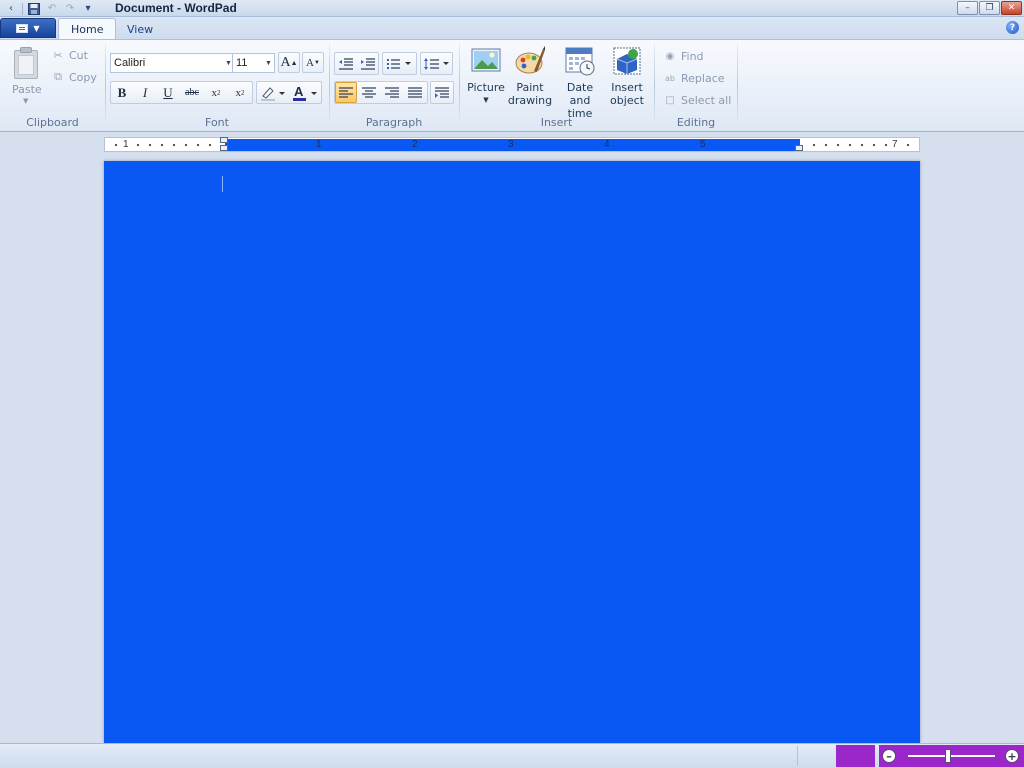  What do you see at coordinates (670, 78) in the screenshot?
I see `replace-icon: ab` at bounding box center [670, 78].